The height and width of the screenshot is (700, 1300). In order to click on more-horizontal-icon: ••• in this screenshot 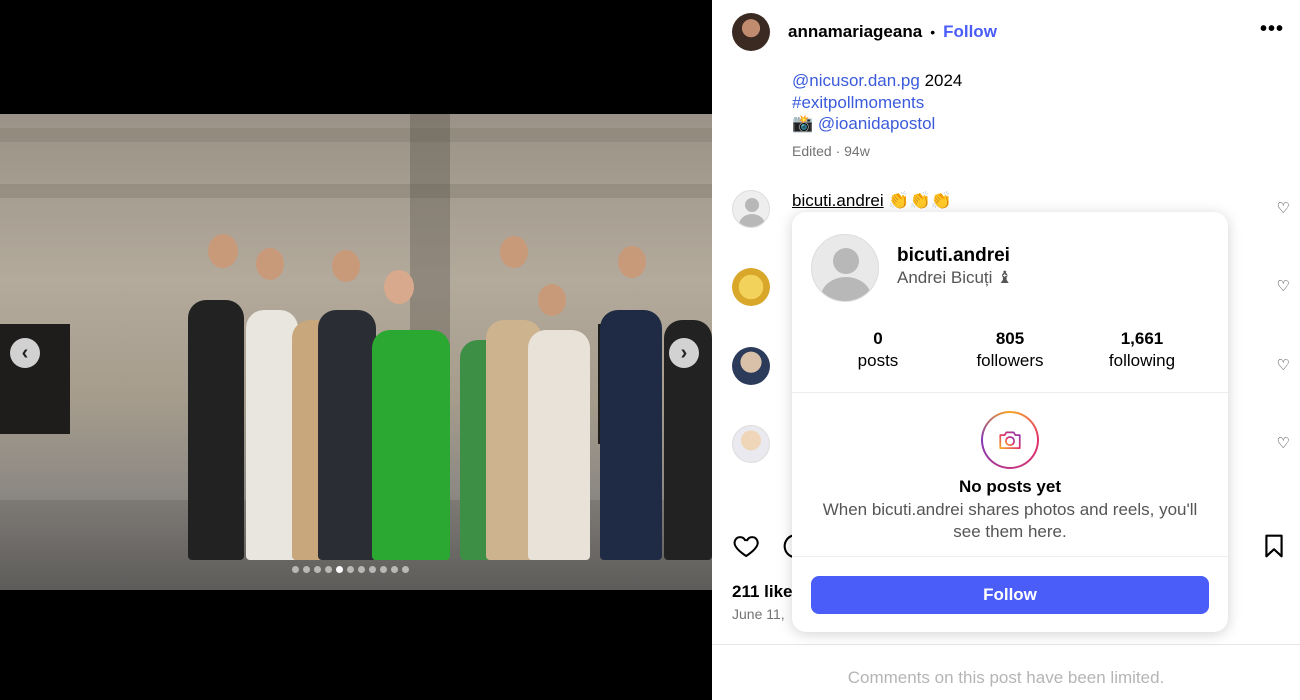, I will do `click(1271, 29)`.